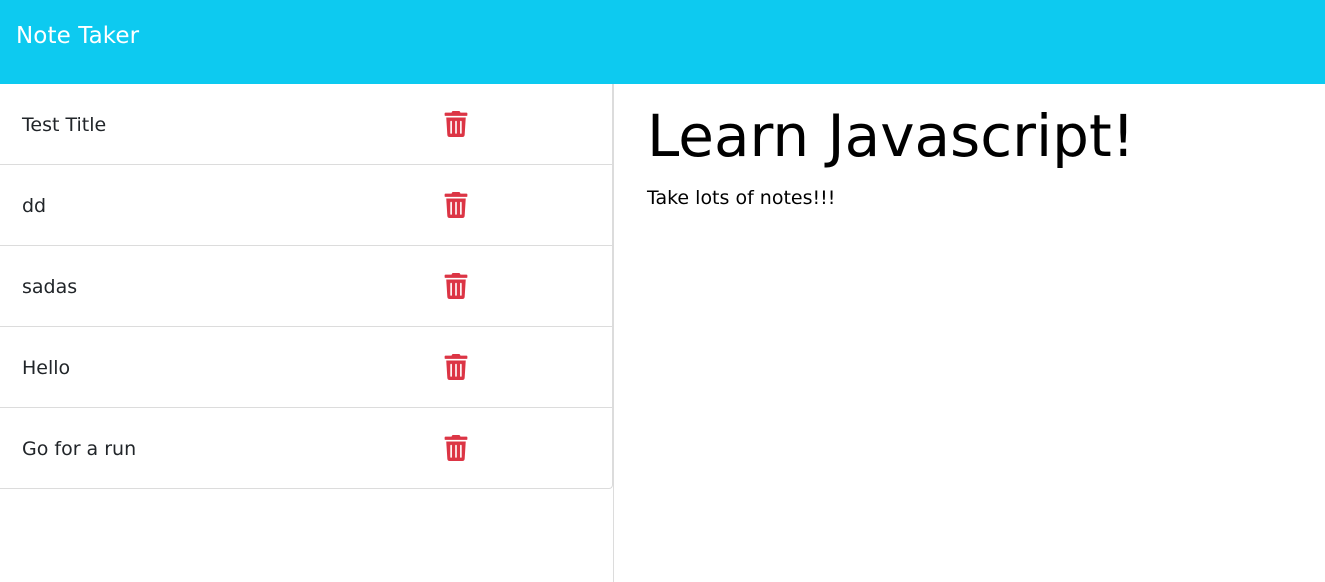 The width and height of the screenshot is (1325, 582). I want to click on note-title: dd, so click(34, 206).